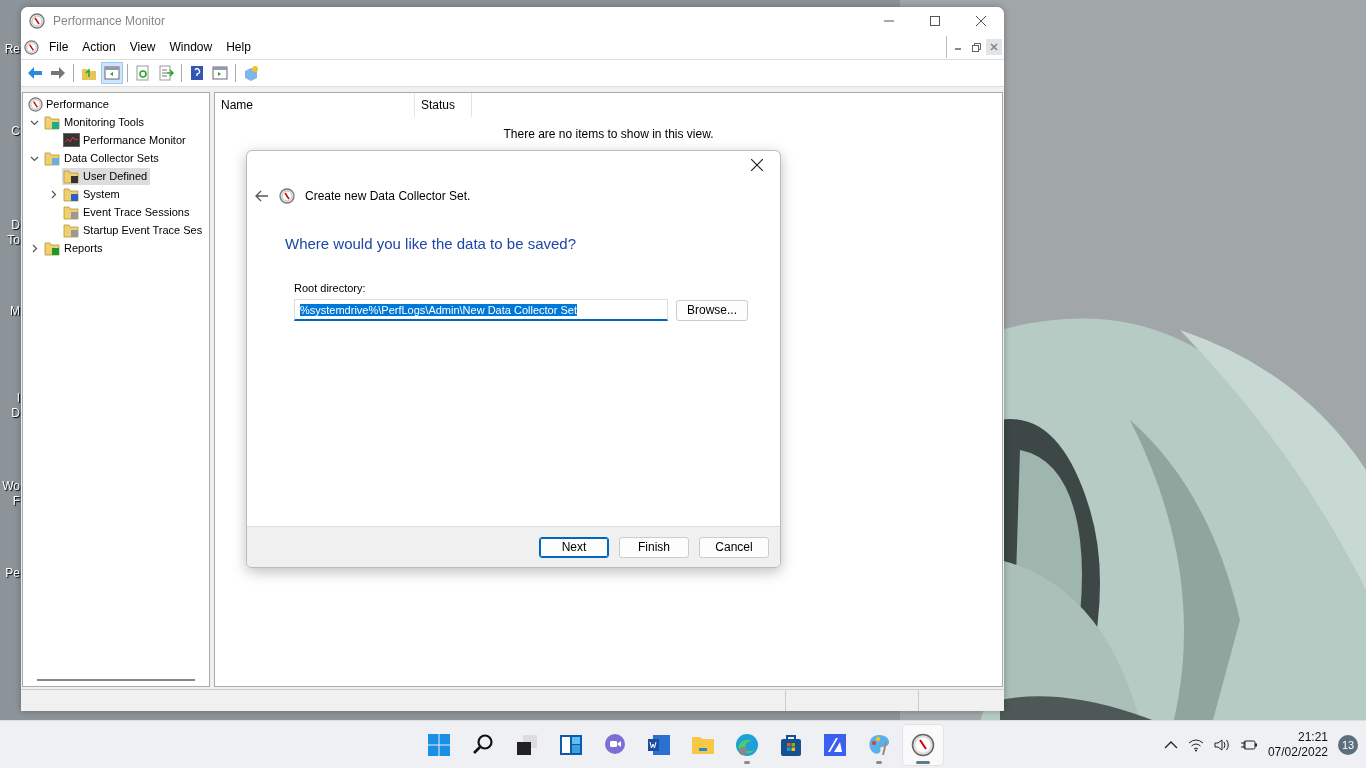 Image resolution: width=1366 pixels, height=768 pixels. I want to click on tree-item: System, so click(92, 194).